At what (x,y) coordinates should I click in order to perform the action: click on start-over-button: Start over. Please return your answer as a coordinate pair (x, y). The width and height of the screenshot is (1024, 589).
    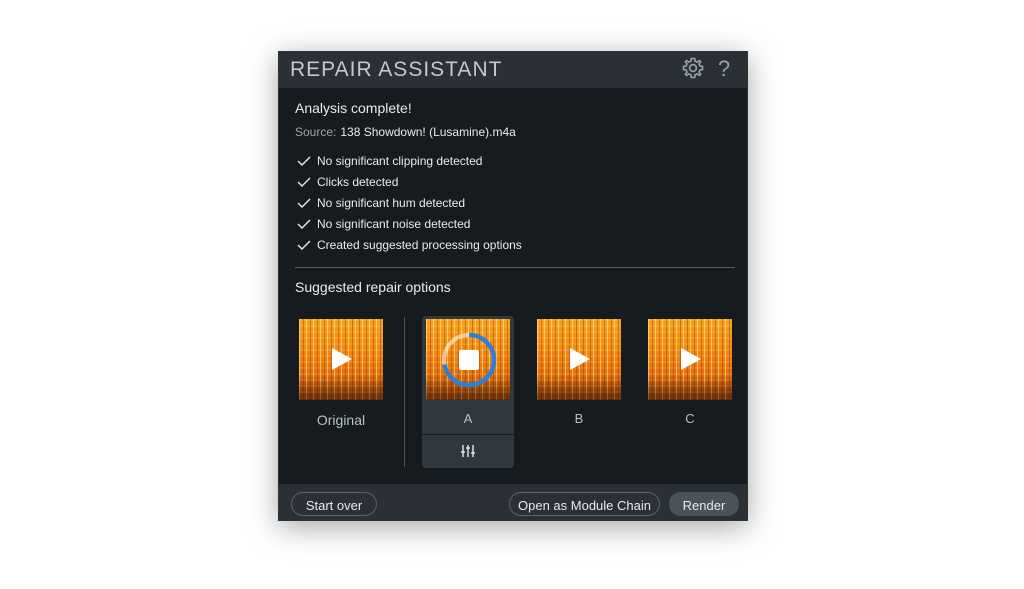
    Looking at the image, I should click on (334, 504).